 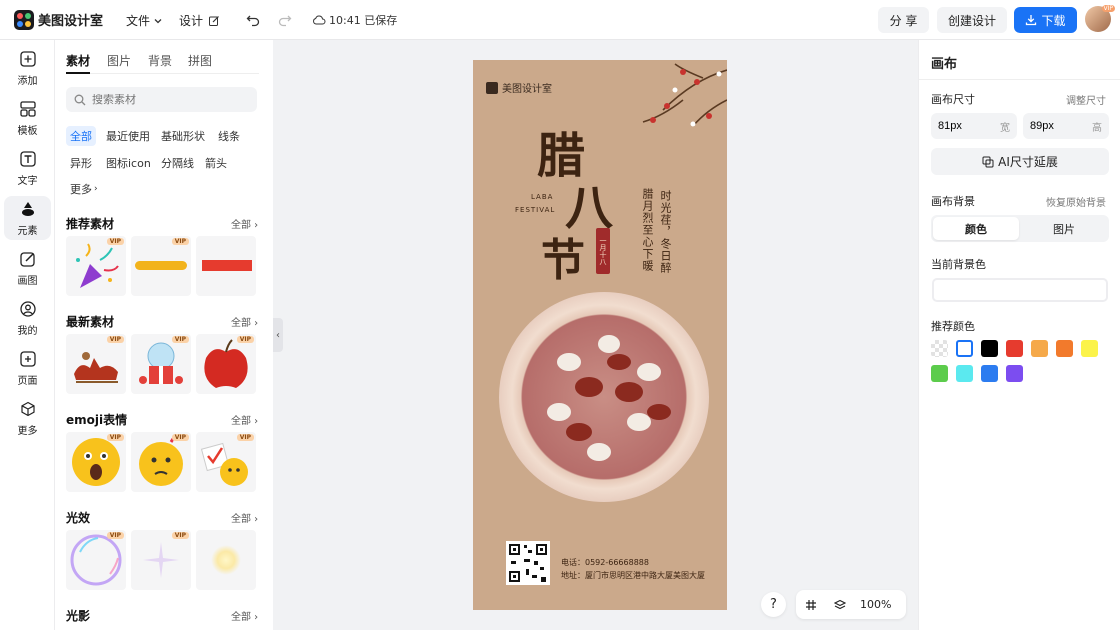 What do you see at coordinates (1064, 228) in the screenshot?
I see `seg-image: 图片` at bounding box center [1064, 228].